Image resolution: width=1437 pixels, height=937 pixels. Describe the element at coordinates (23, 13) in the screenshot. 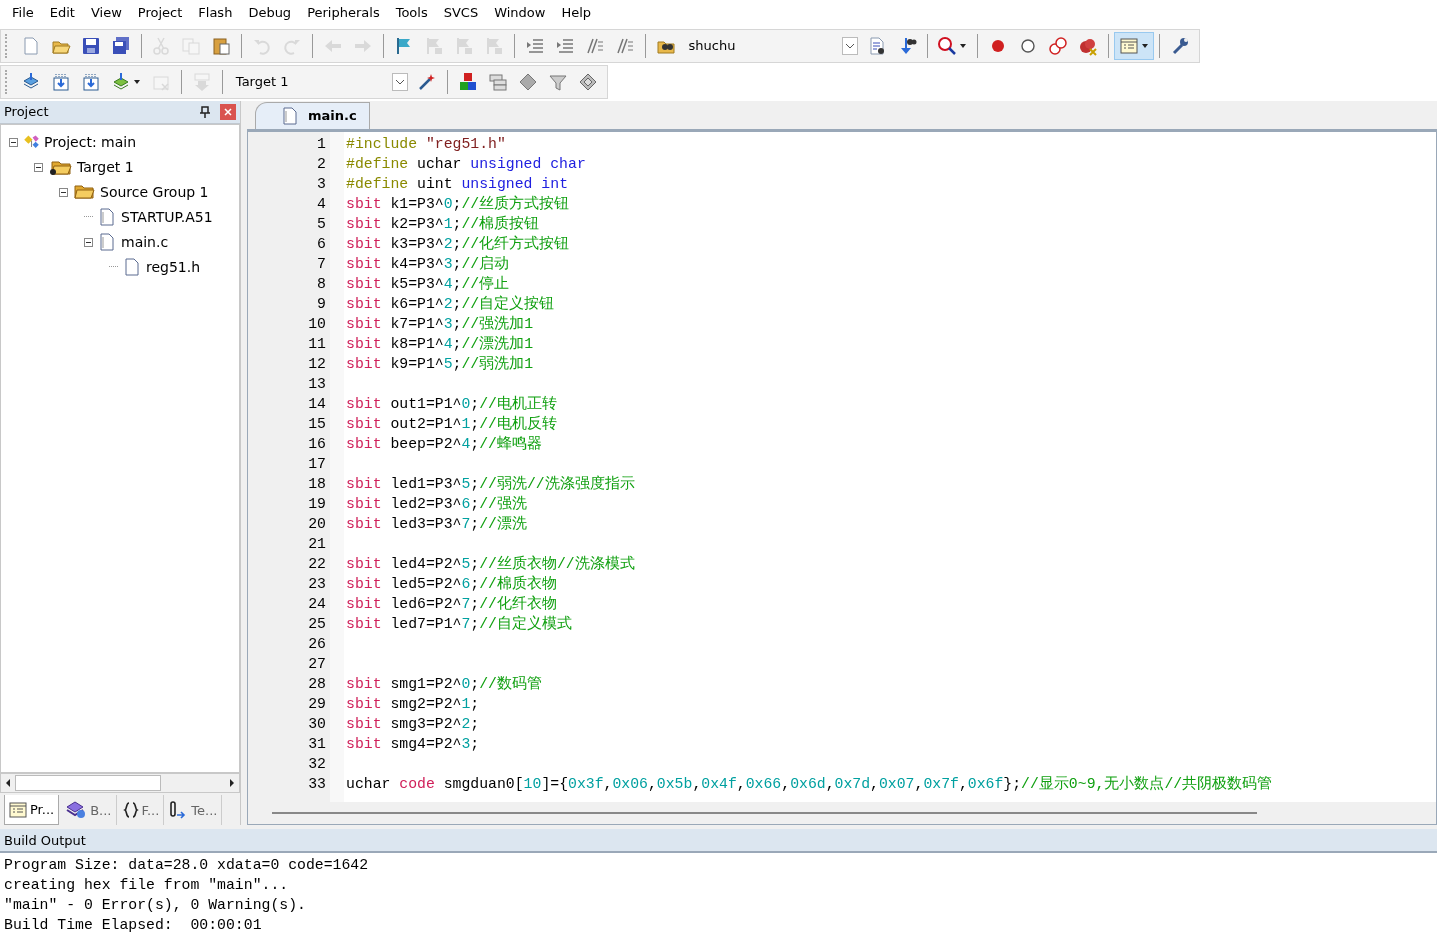

I see `menu-item: File` at that location.